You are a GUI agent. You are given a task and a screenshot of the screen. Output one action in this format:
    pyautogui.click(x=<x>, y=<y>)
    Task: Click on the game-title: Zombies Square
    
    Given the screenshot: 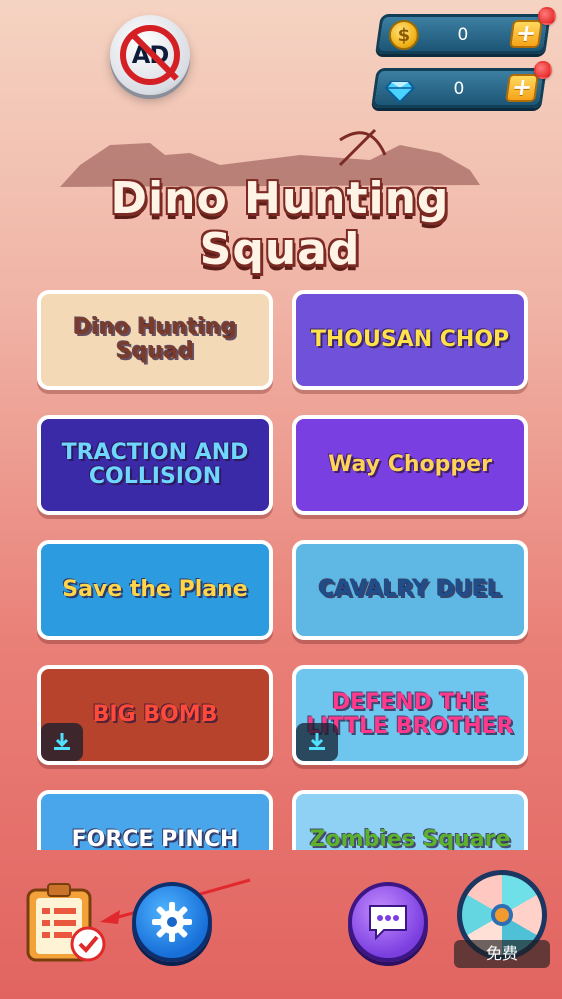 What is the action you would take?
    pyautogui.click(x=410, y=839)
    